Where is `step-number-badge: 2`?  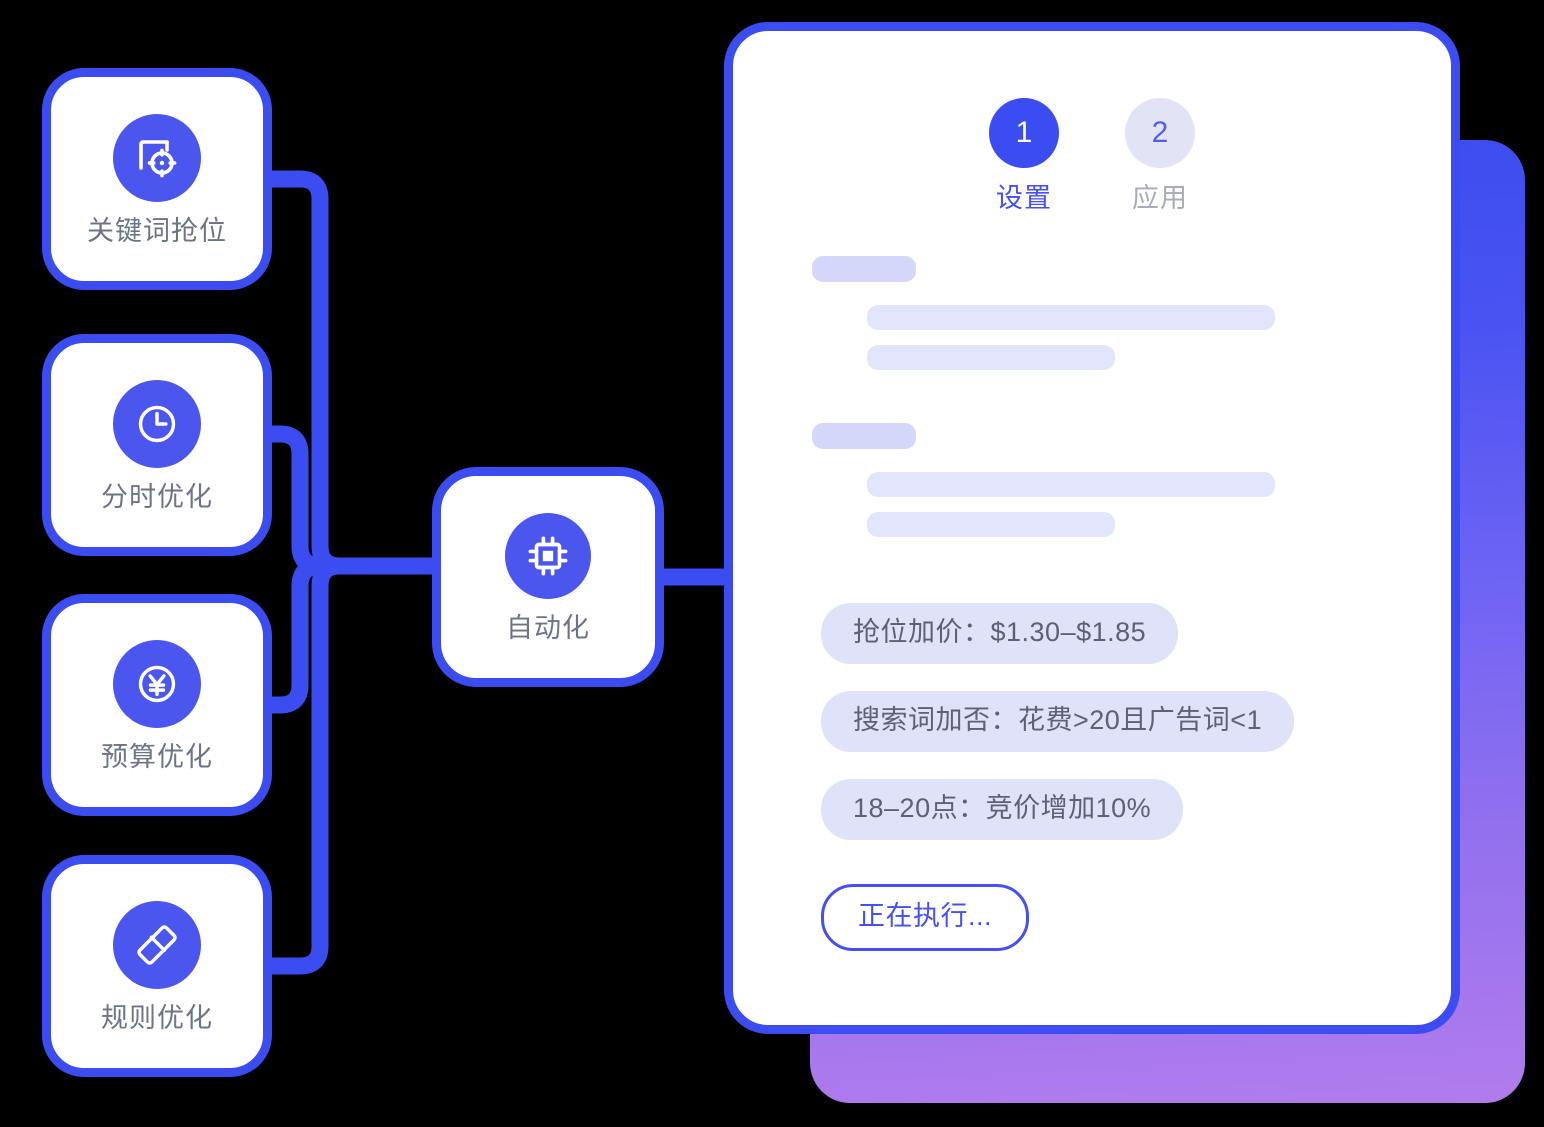 step-number-badge: 2 is located at coordinates (1160, 133).